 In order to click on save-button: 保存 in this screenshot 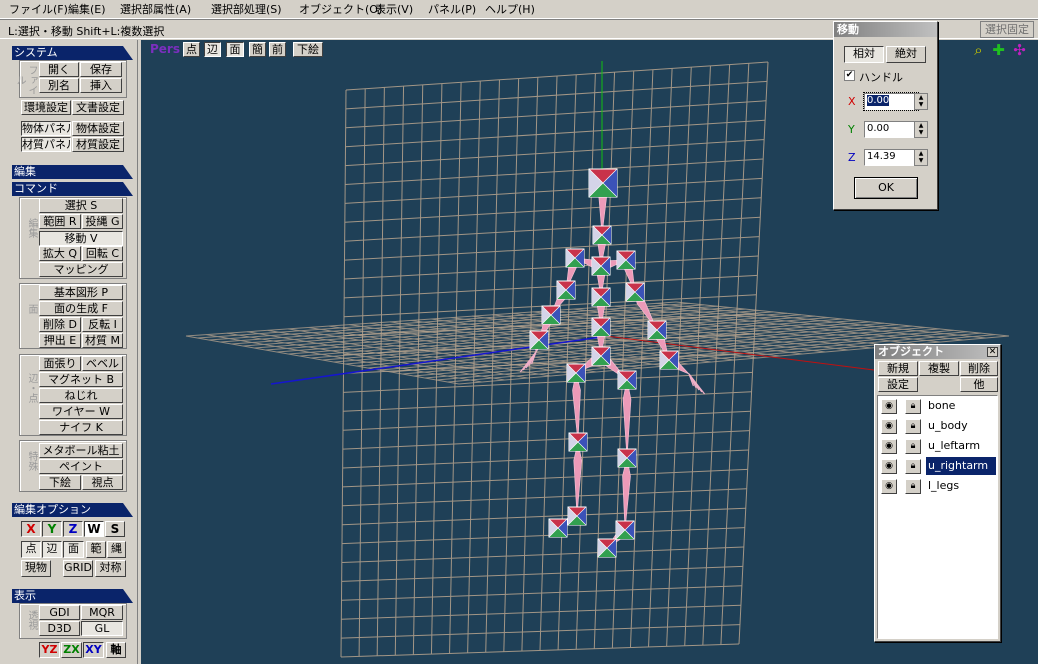, I will do `click(101, 69)`.